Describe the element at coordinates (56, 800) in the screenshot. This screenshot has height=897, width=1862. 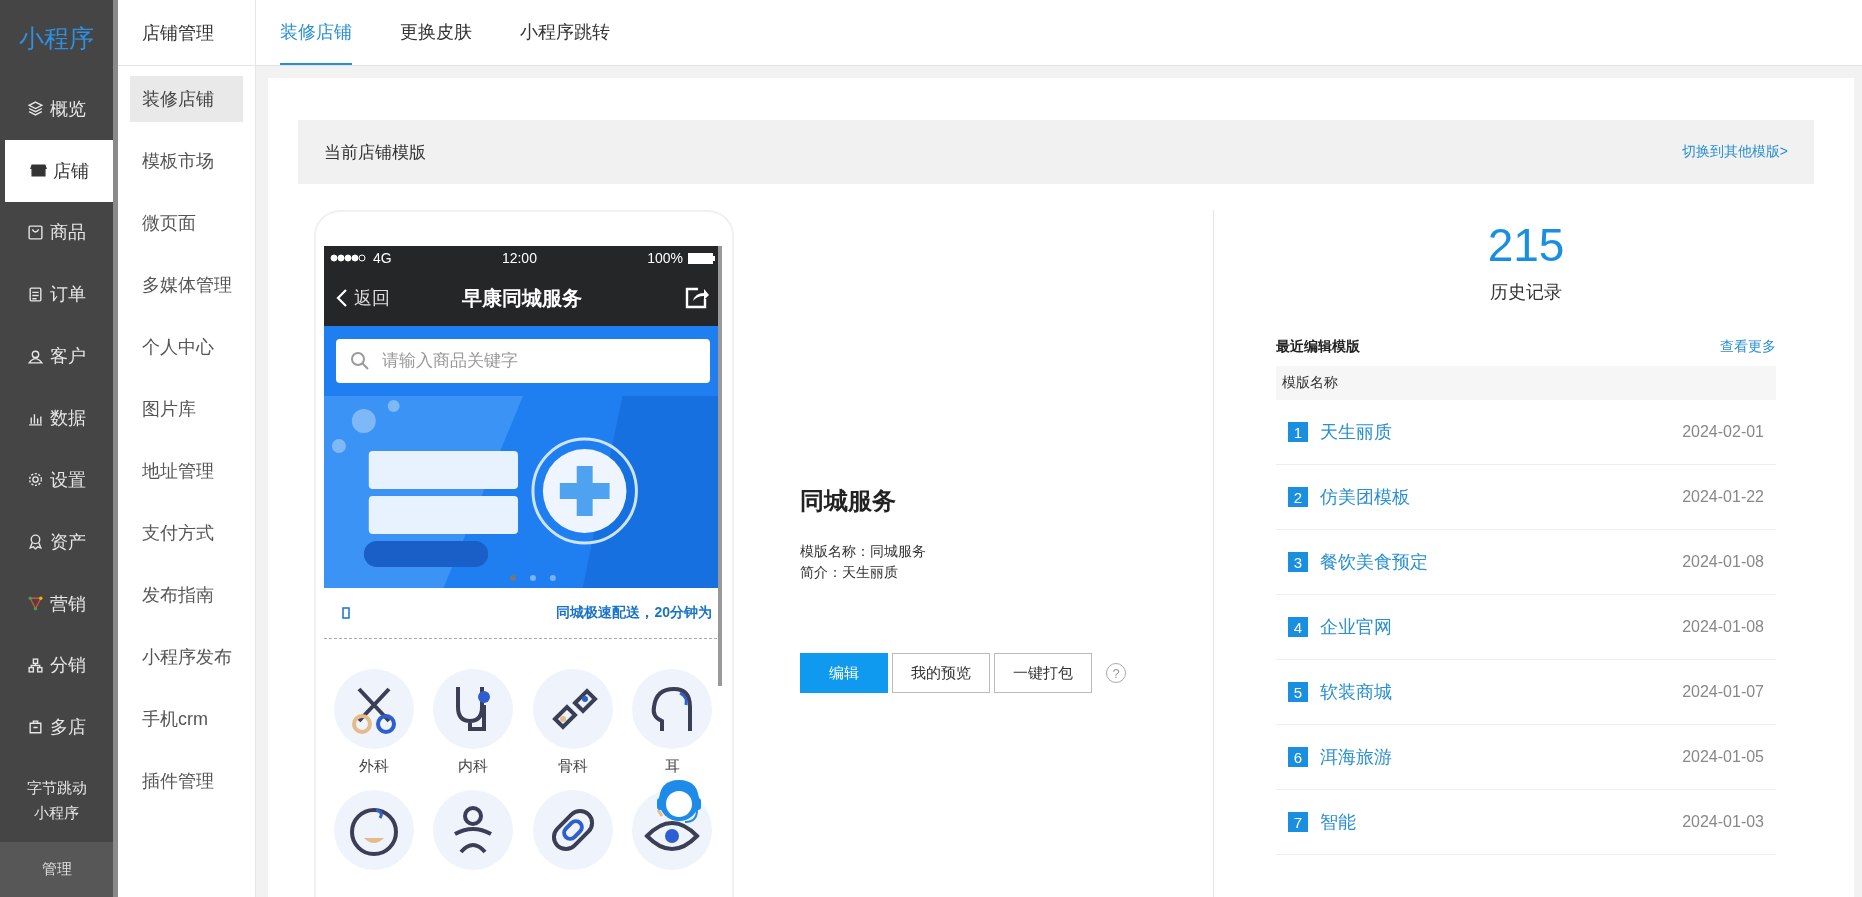
I see `sidebar-item: 字节跳动小程序` at that location.